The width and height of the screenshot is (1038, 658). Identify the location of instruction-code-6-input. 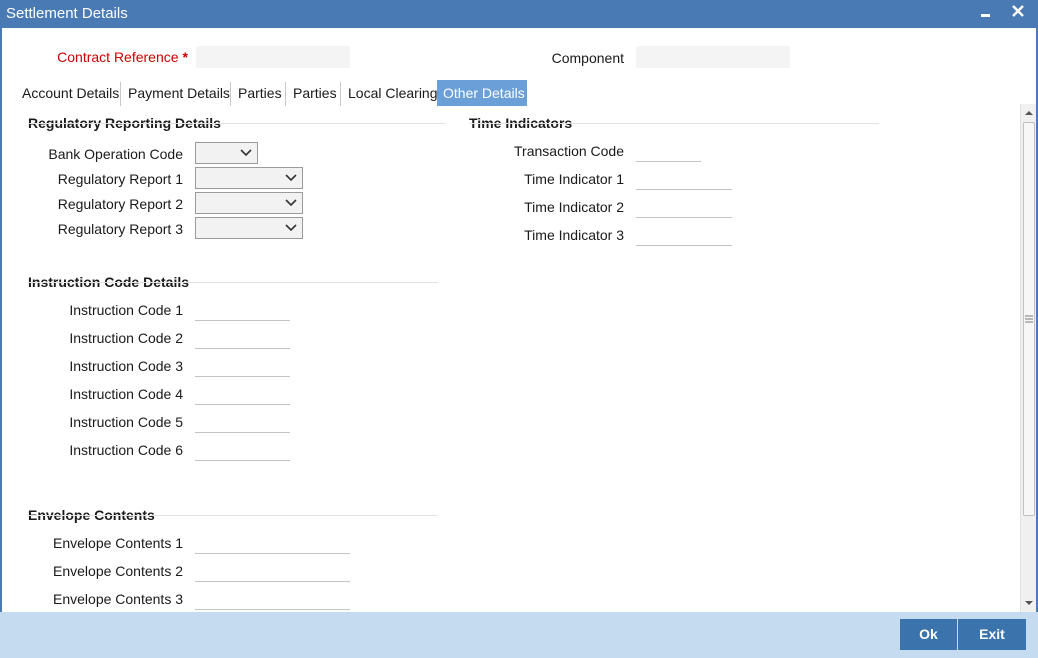
(242, 450).